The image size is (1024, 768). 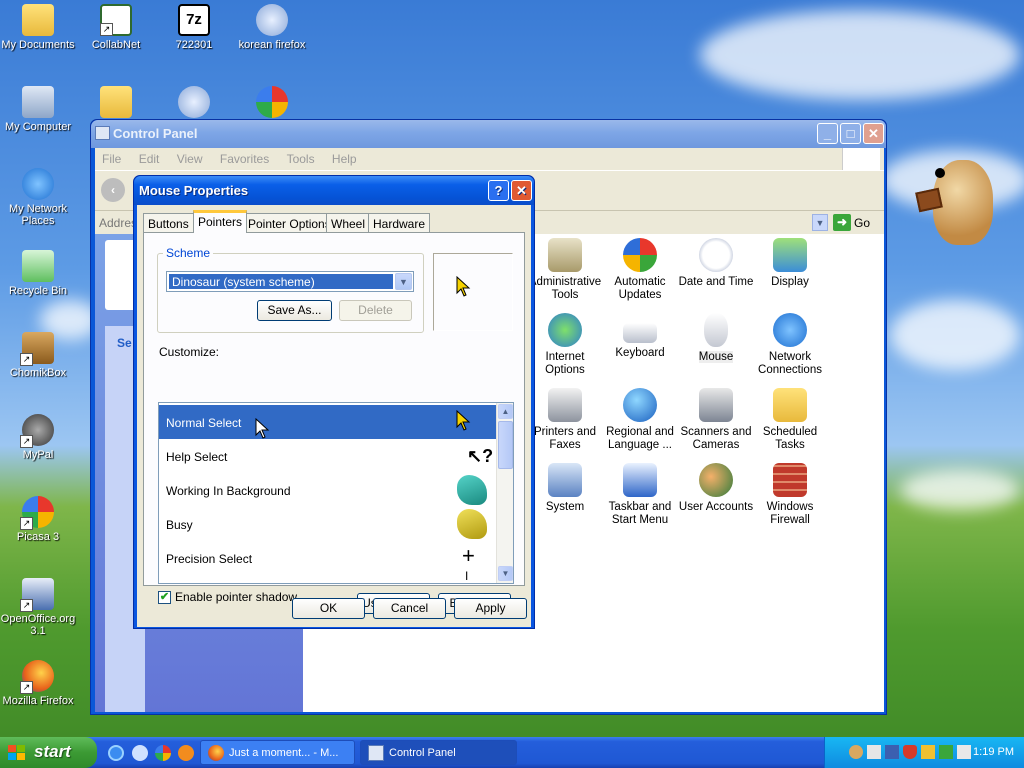 I want to click on pointer-row-text-select: I, so click(x=327, y=576).